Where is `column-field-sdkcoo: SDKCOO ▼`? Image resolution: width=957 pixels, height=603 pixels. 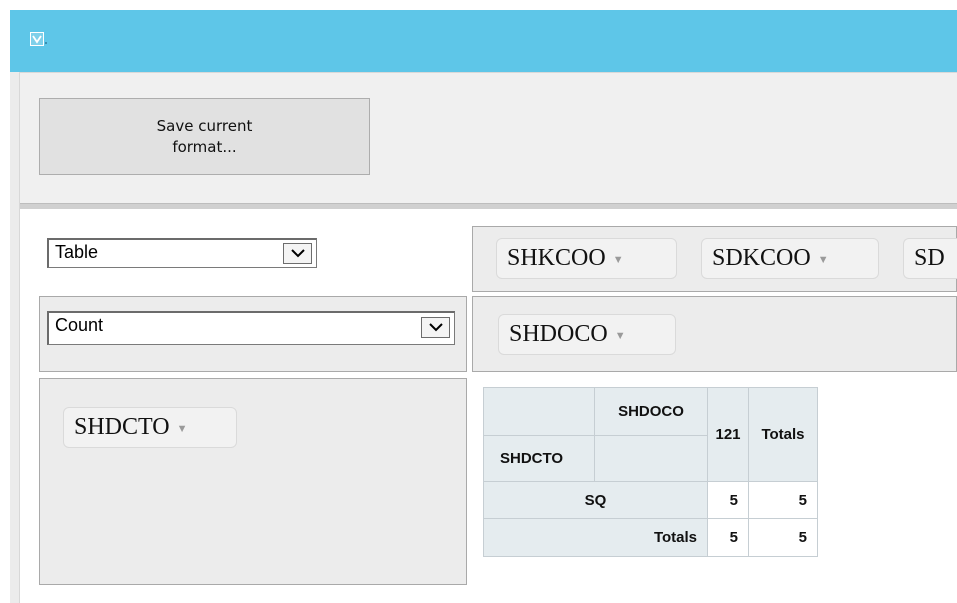 column-field-sdkcoo: SDKCOO ▼ is located at coordinates (790, 258).